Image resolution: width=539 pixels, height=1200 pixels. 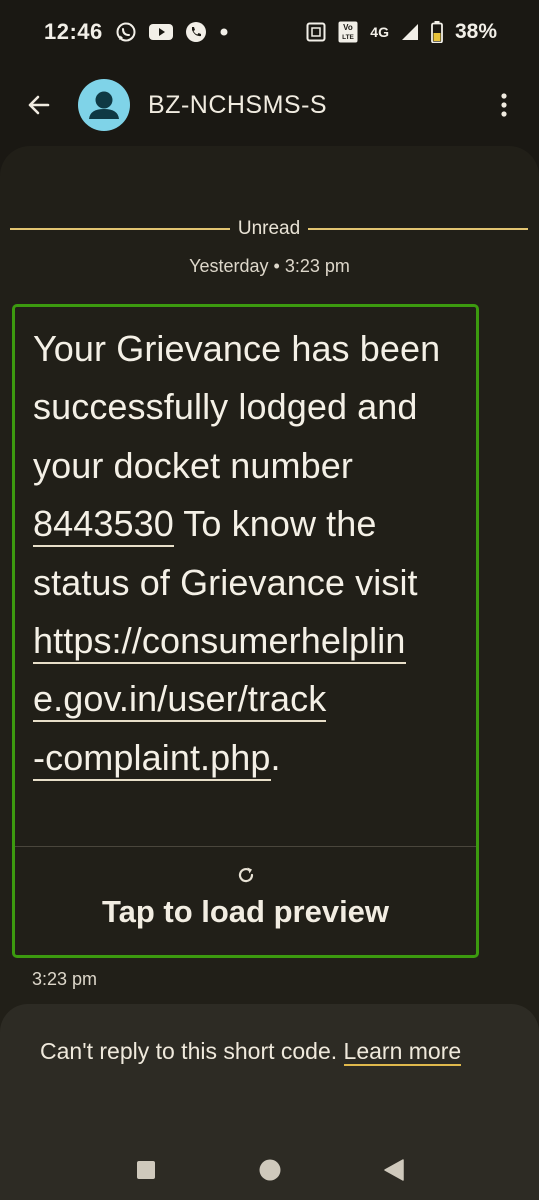 What do you see at coordinates (348, 37) in the screenshot?
I see `volte-bottom-text: LTE` at bounding box center [348, 37].